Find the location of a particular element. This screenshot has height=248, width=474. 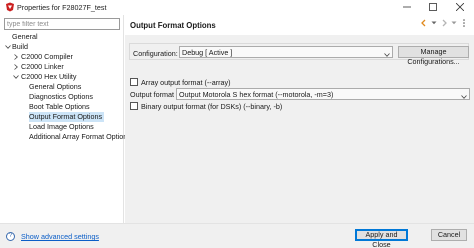

tree-item-additional-array-format-option: Additional Array Format Option is located at coordinates (79, 137).